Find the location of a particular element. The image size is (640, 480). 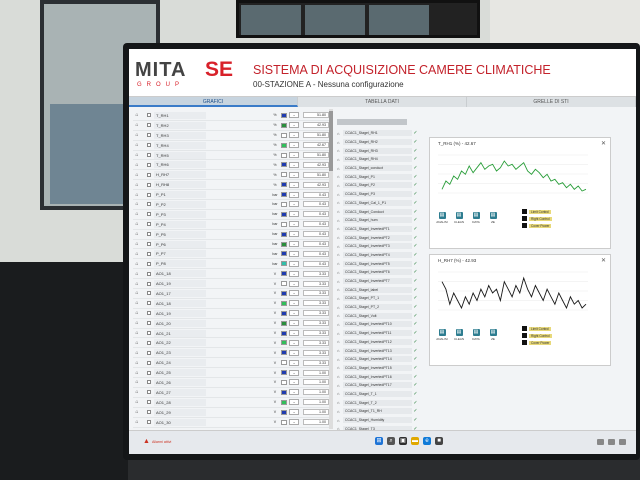

table-row: ⌂ AO1_19 V ⌄ 3.33 is located at coordinates (231, 314).